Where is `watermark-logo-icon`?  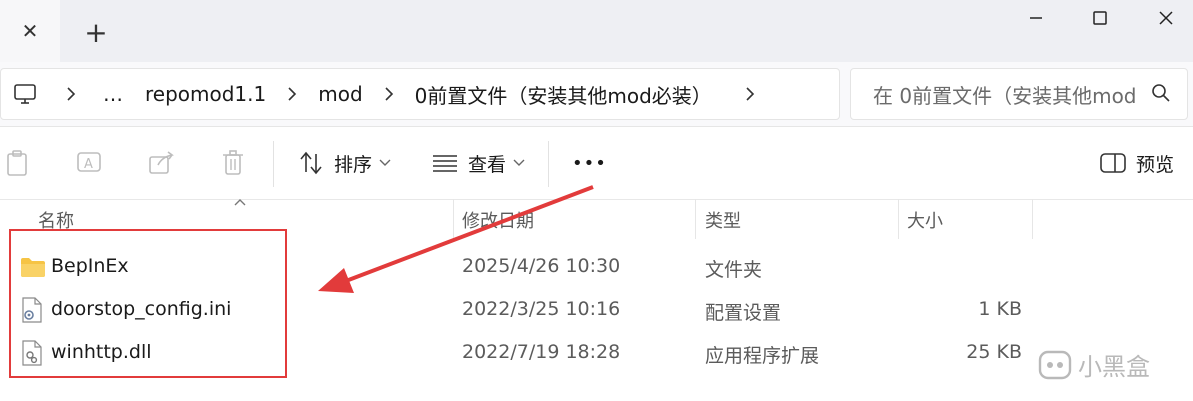
watermark-logo-icon is located at coordinates (1055, 364).